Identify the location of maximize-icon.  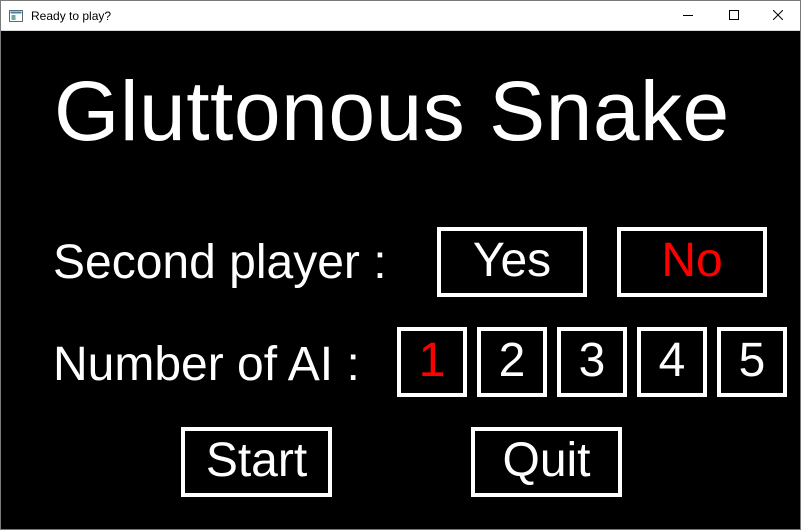
(734, 16).